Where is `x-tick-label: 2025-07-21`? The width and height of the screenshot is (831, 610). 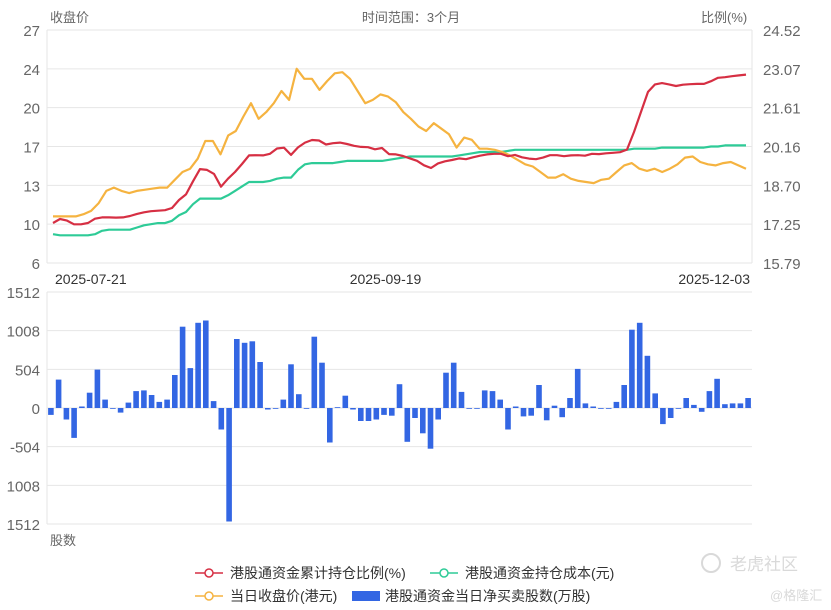 x-tick-label: 2025-07-21 is located at coordinates (91, 279).